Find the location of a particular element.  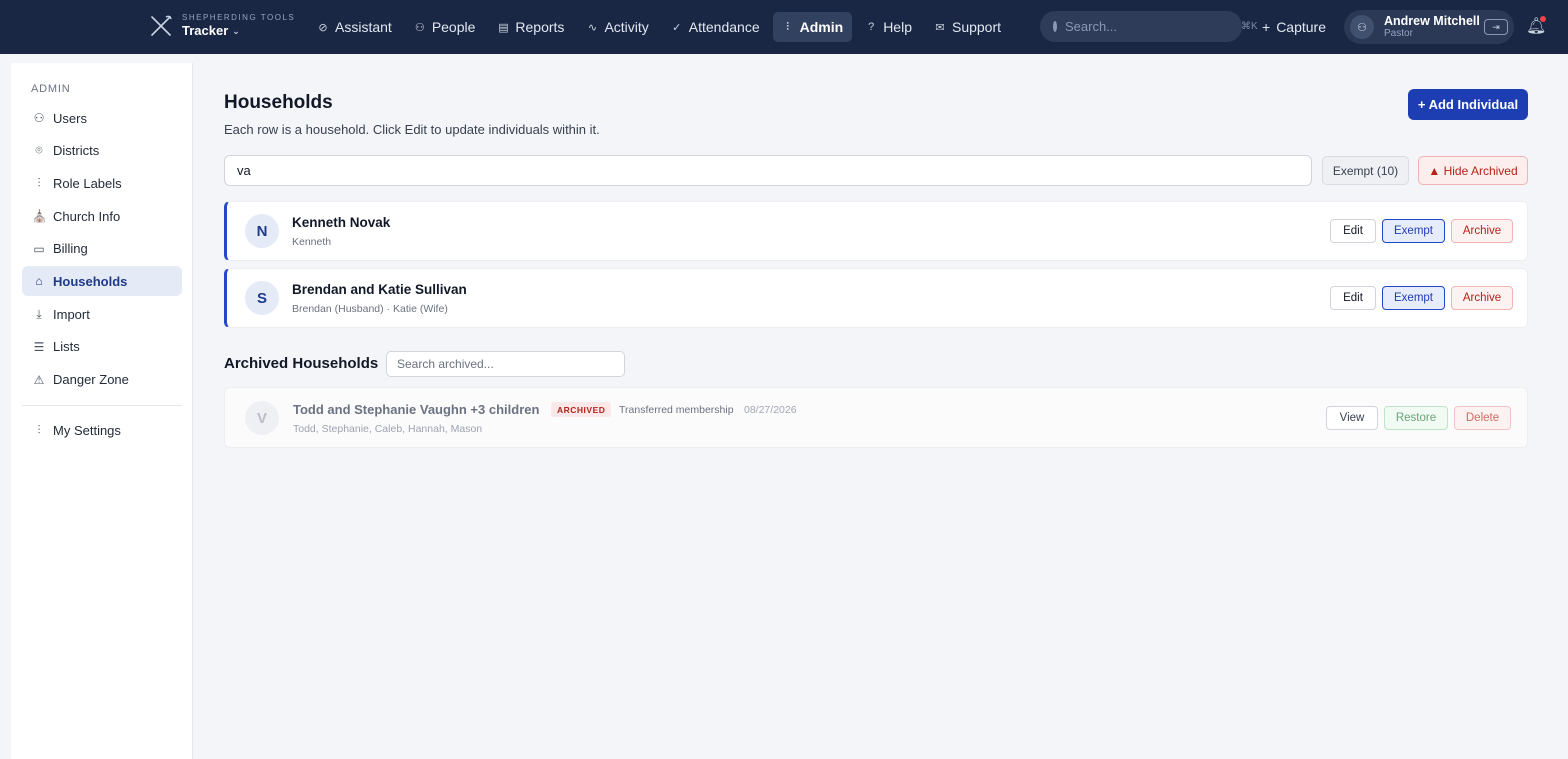

archive-reason: Transferred membership is located at coordinates (676, 410).